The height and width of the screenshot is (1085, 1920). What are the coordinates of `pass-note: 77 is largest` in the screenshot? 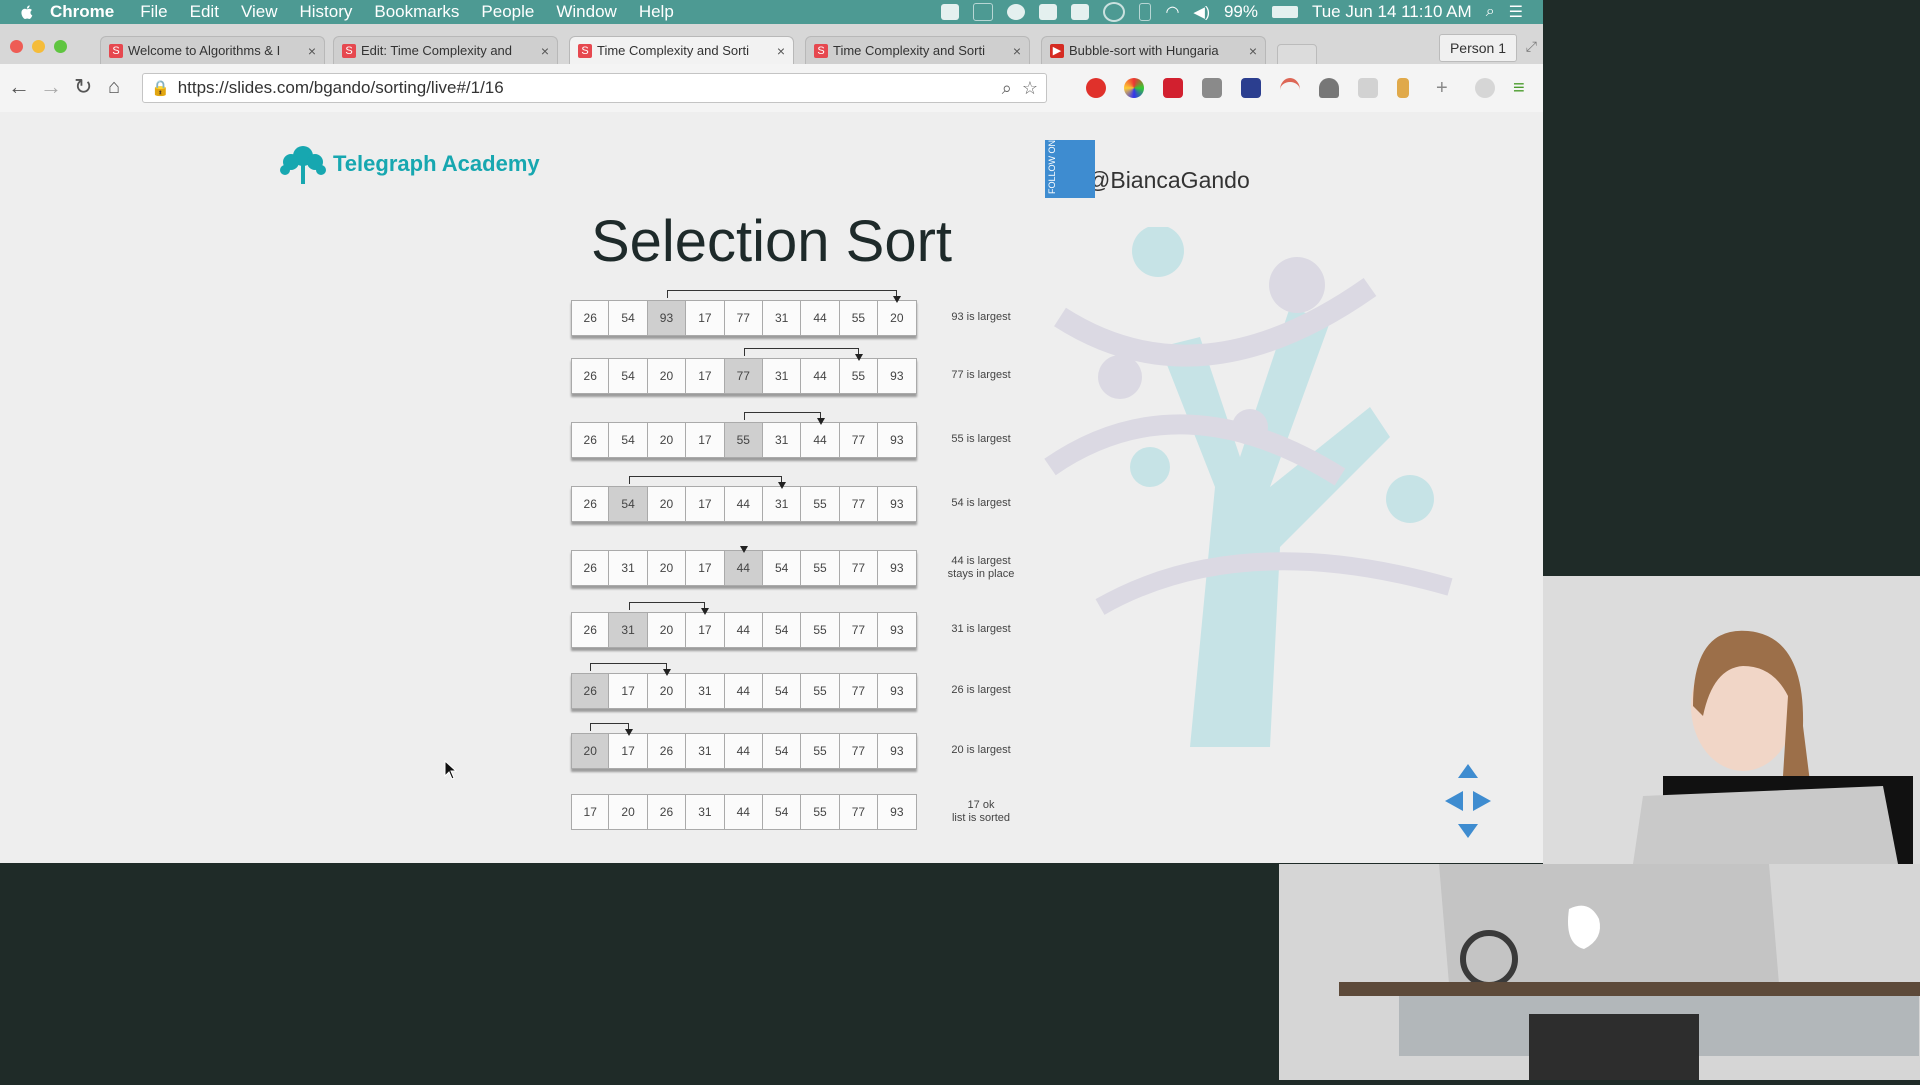 It's located at (981, 375).